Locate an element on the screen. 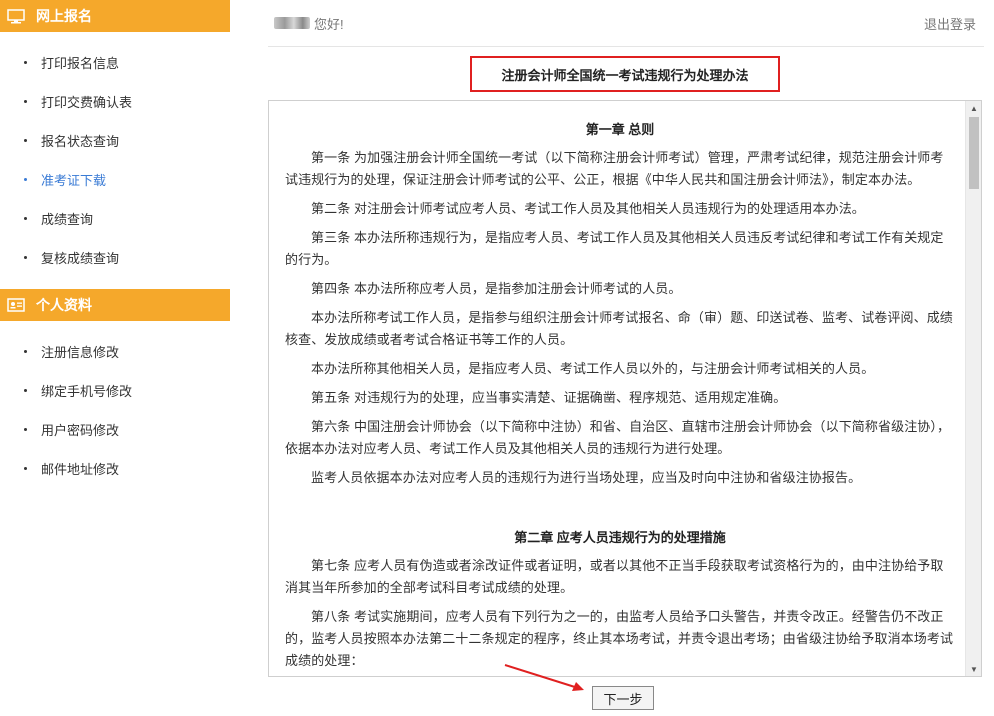  top-bar: 您好! 退出登录 is located at coordinates (626, 23).